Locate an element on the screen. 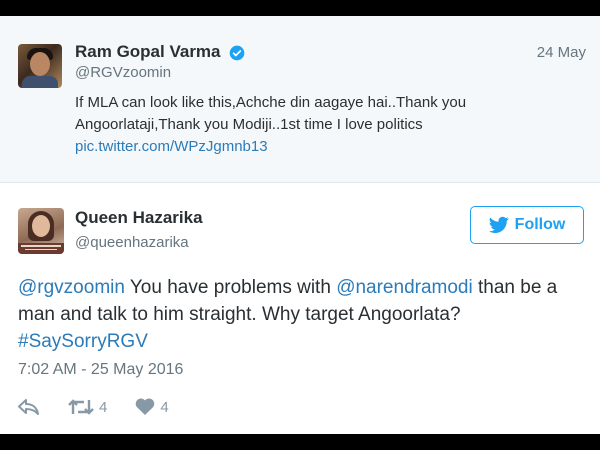 This screenshot has width=600, height=450. author-name: Queen Hazarika is located at coordinates (139, 218).